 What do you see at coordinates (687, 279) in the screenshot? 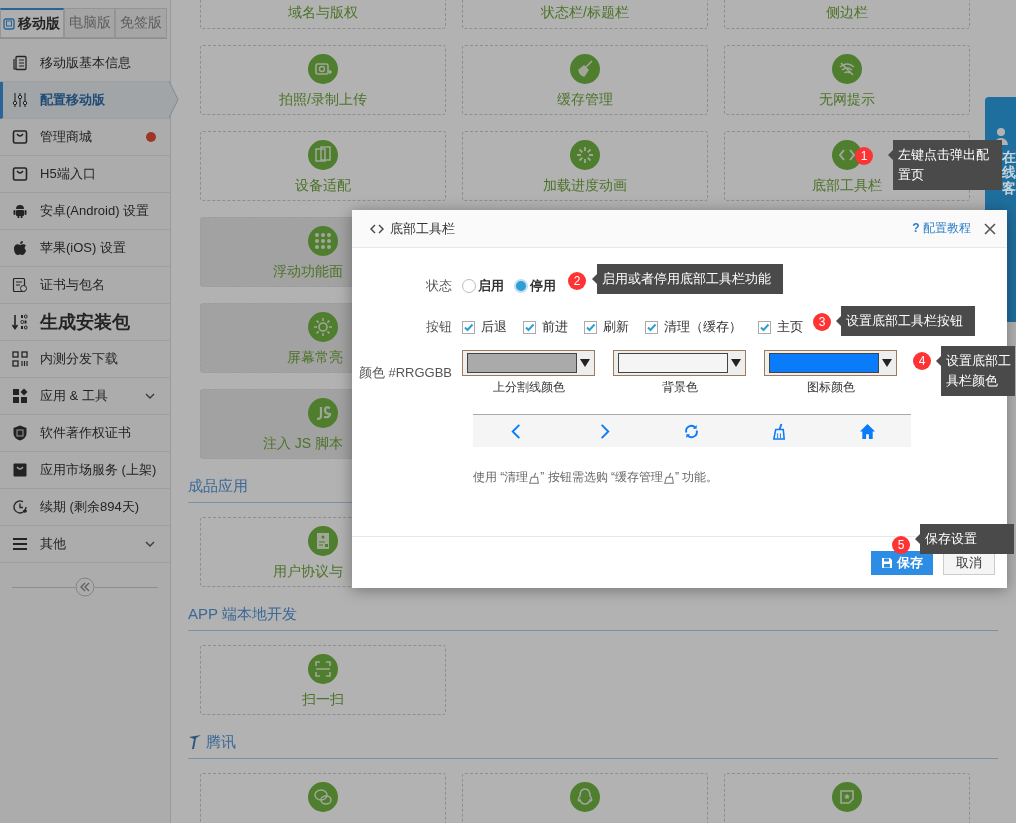
I see `tooltip: 启用或者停用底部工具栏功能` at bounding box center [687, 279].